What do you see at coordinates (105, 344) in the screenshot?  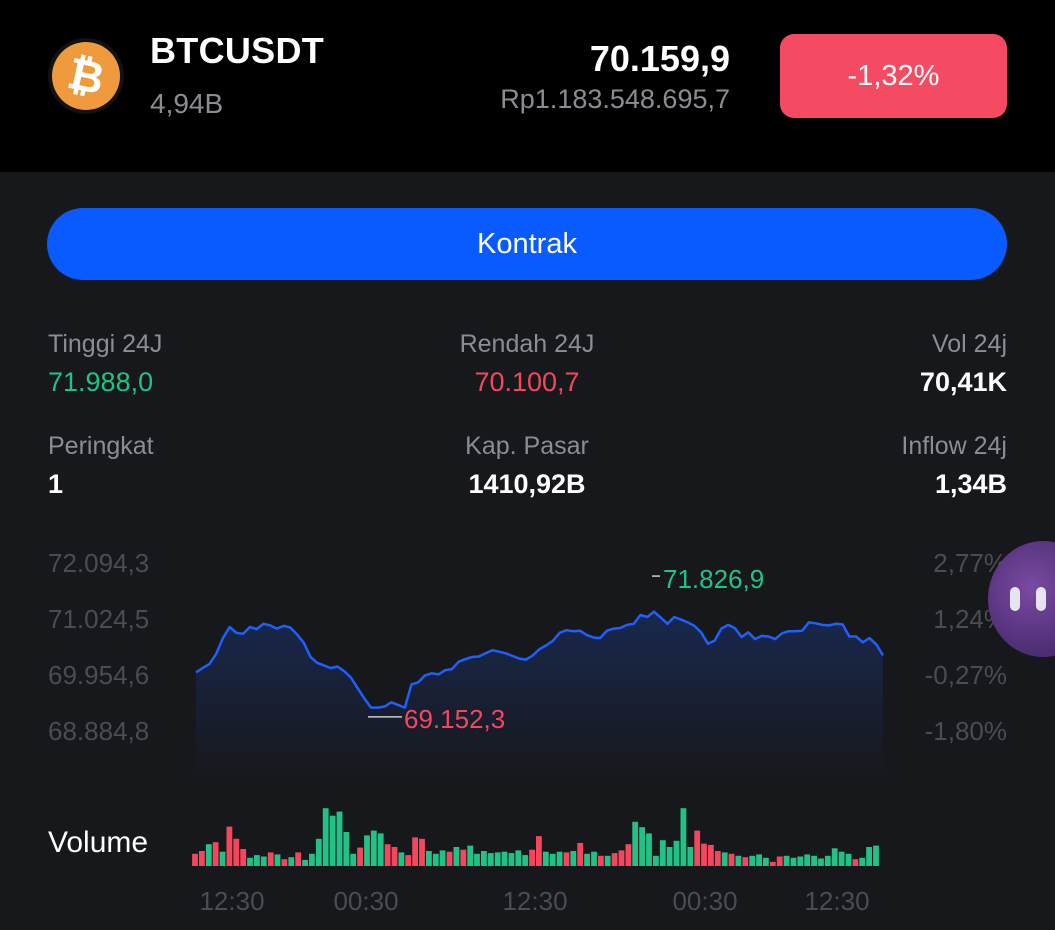 I see `stat-high-label: Tinggi 24J` at bounding box center [105, 344].